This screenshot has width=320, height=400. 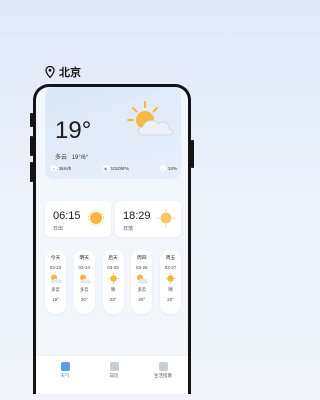 I want to click on forecast-day: 后天 03-25 晴 23°, so click(x=113, y=282).